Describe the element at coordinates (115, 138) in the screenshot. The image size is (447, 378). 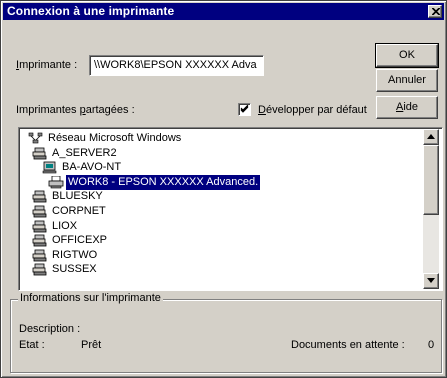
I see `tree-item-label: Réseau Microsoft Windows` at that location.